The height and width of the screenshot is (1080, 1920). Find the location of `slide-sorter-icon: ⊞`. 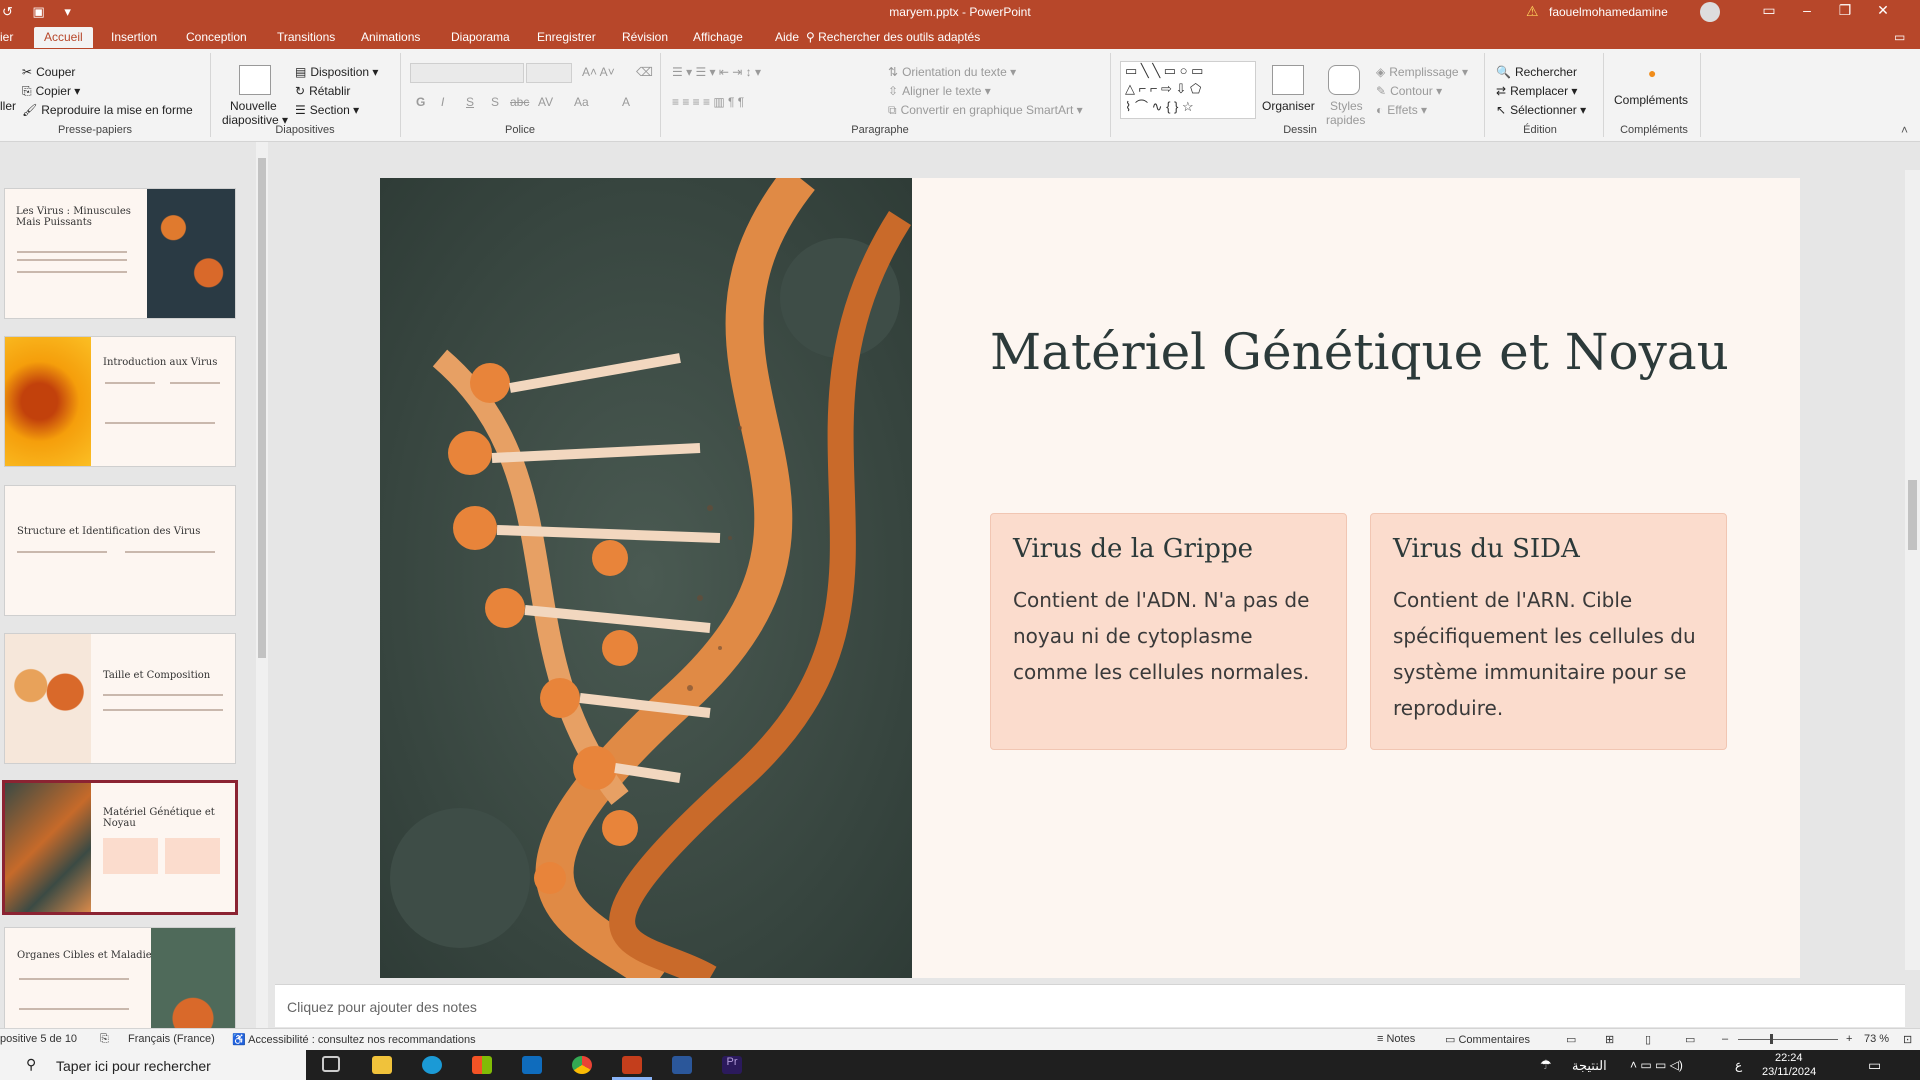

slide-sorter-icon: ⊞ is located at coordinates (1609, 1039).